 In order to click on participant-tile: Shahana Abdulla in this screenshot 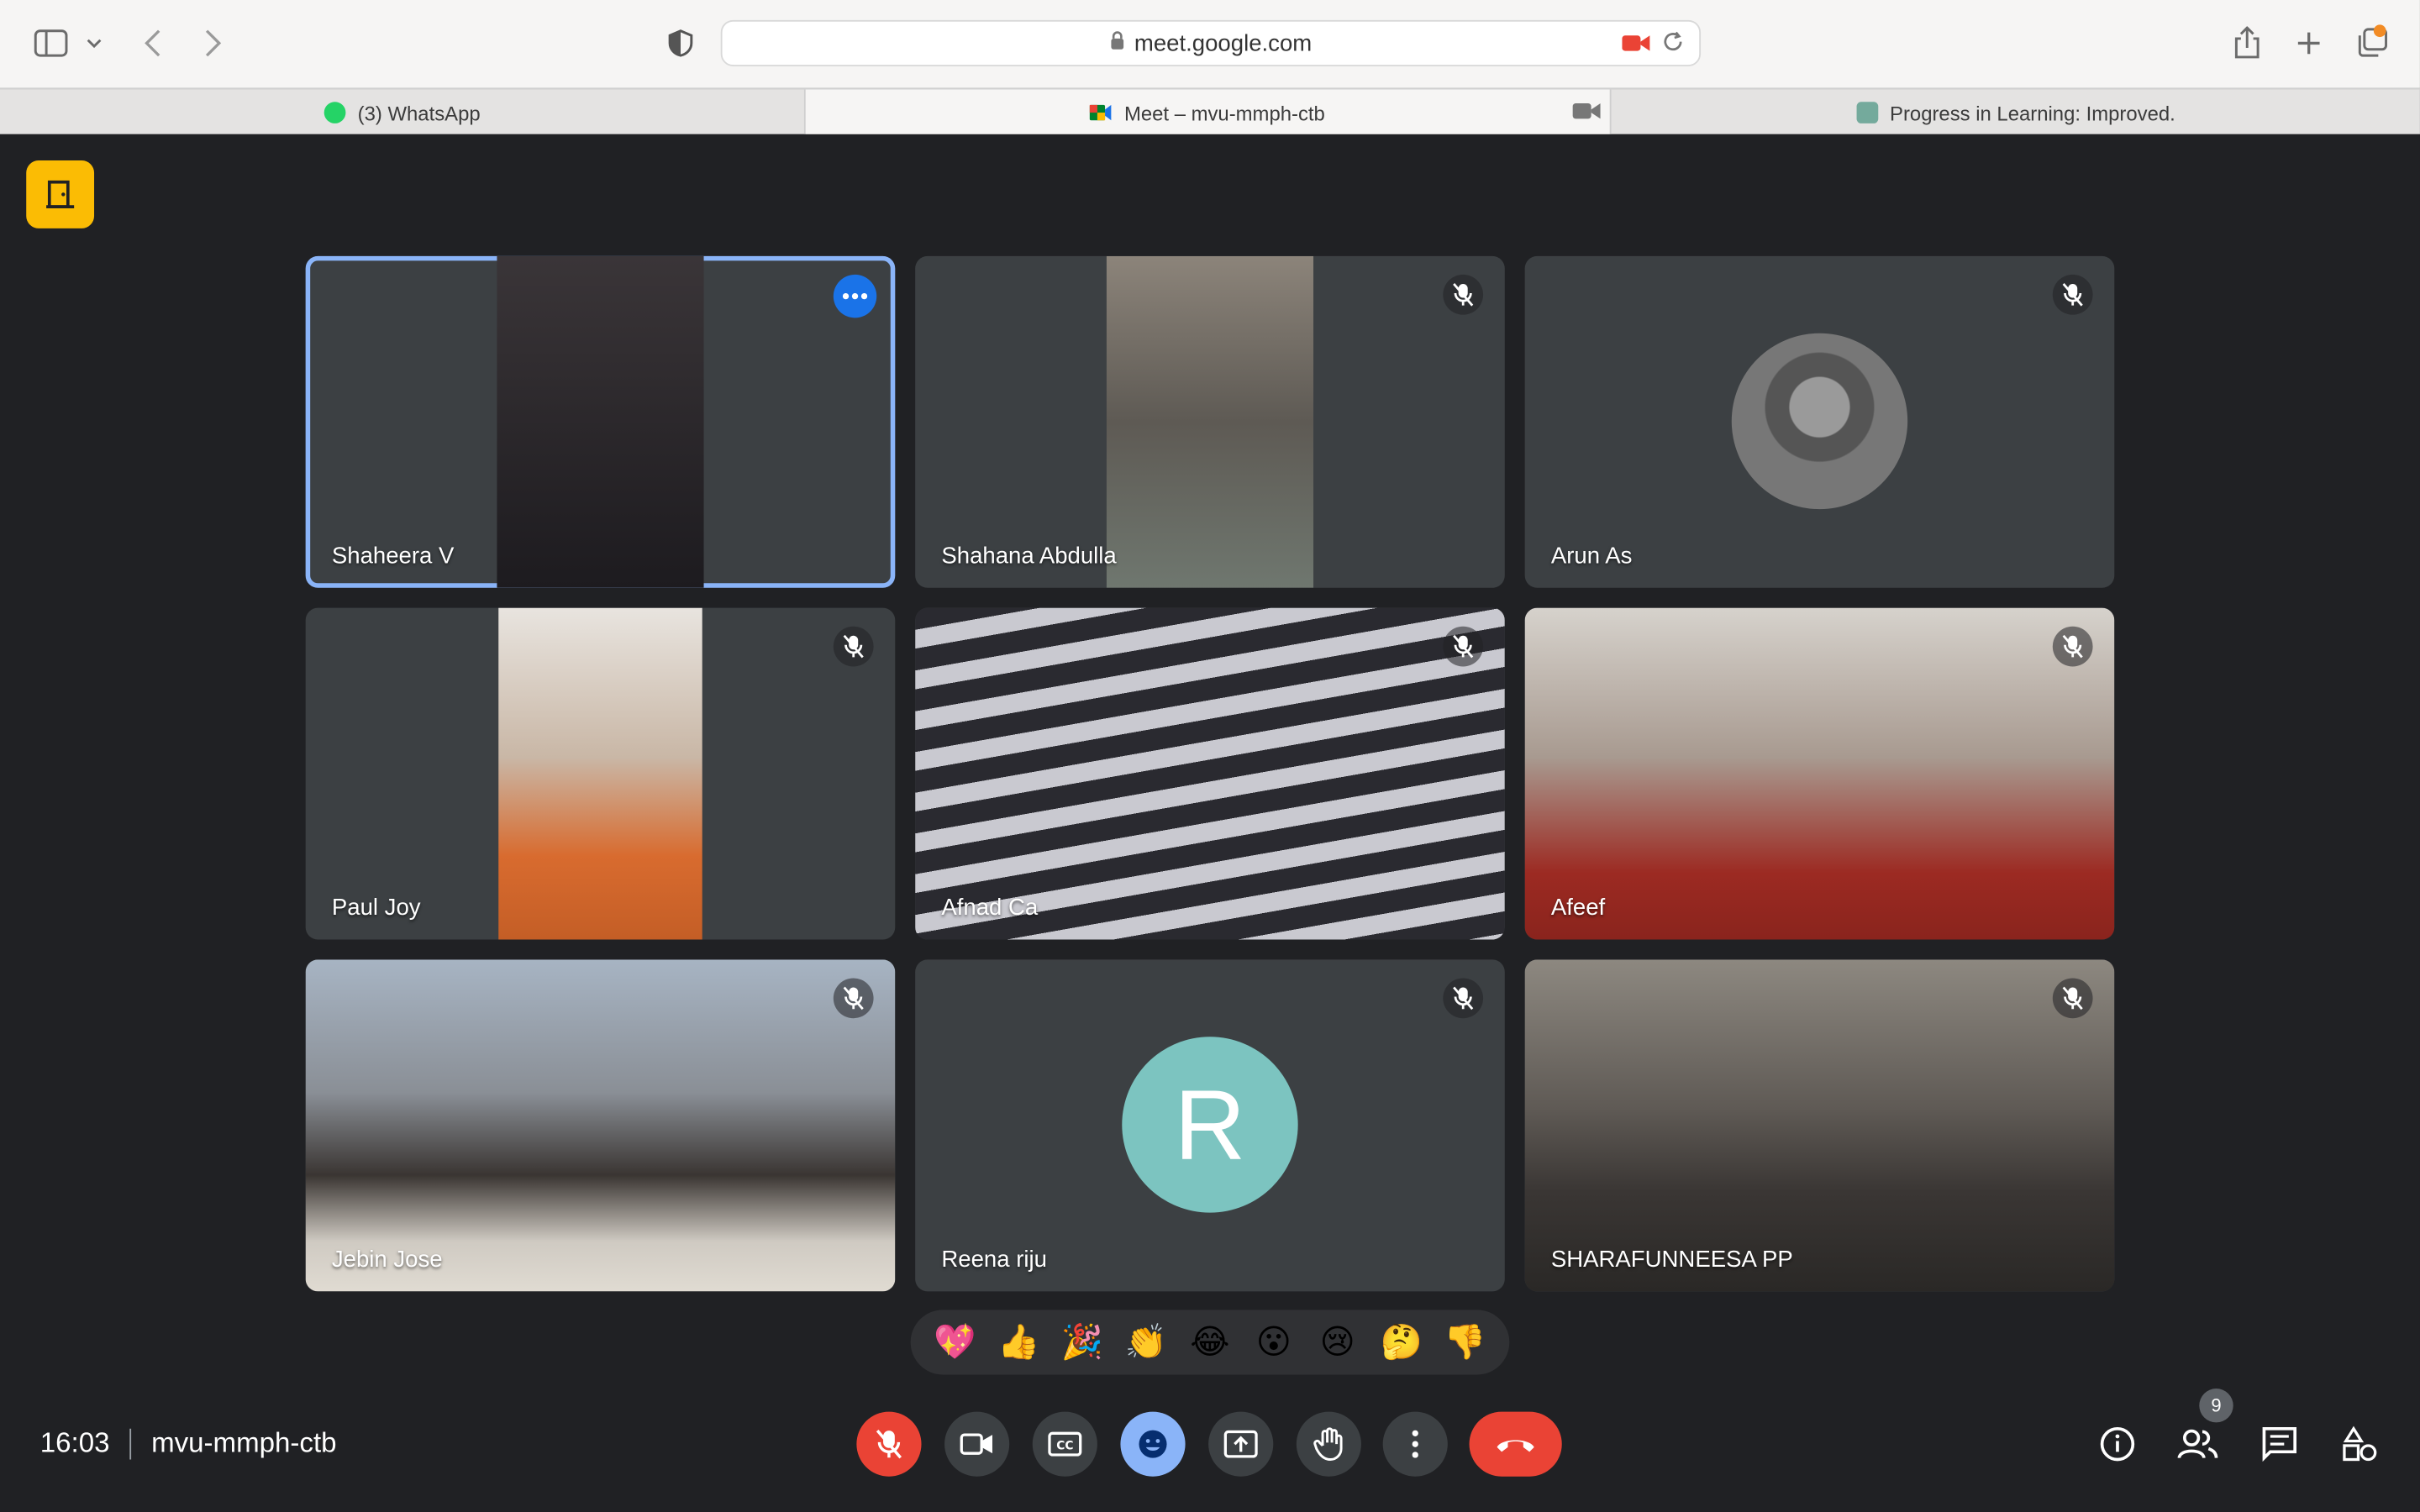, I will do `click(1210, 421)`.